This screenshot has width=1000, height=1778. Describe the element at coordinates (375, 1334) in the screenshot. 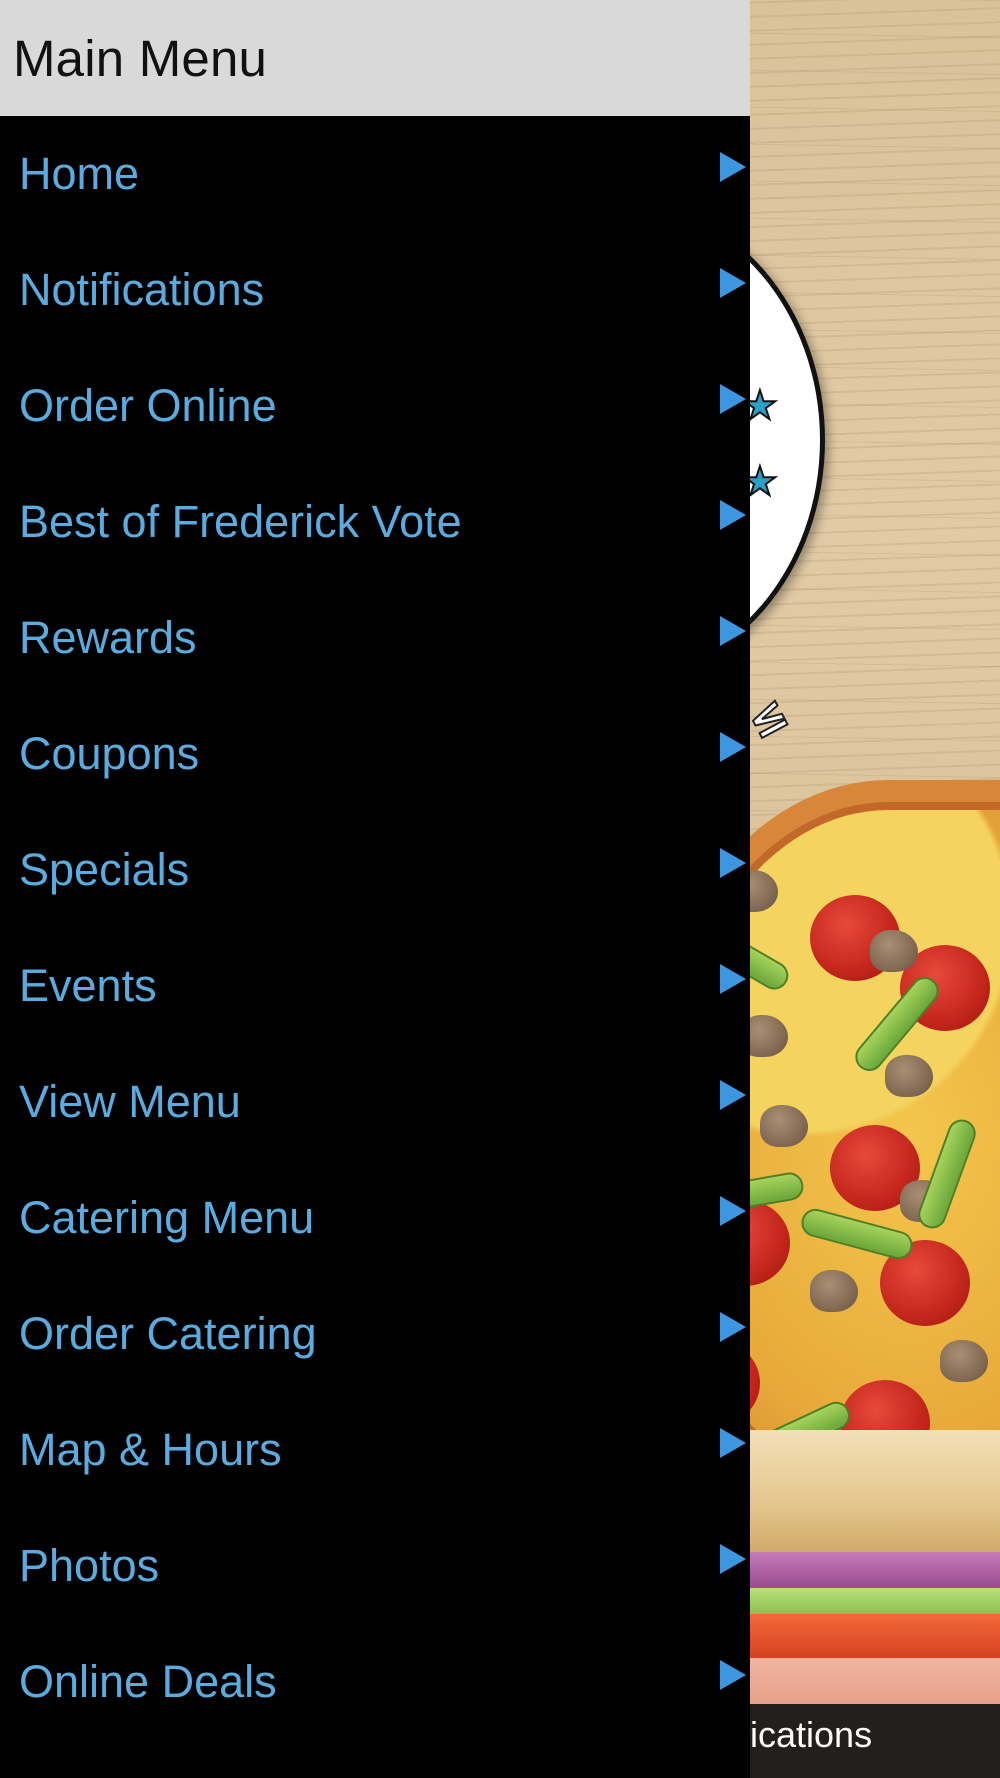

I see `menu-item-order-catering: Order Catering` at that location.